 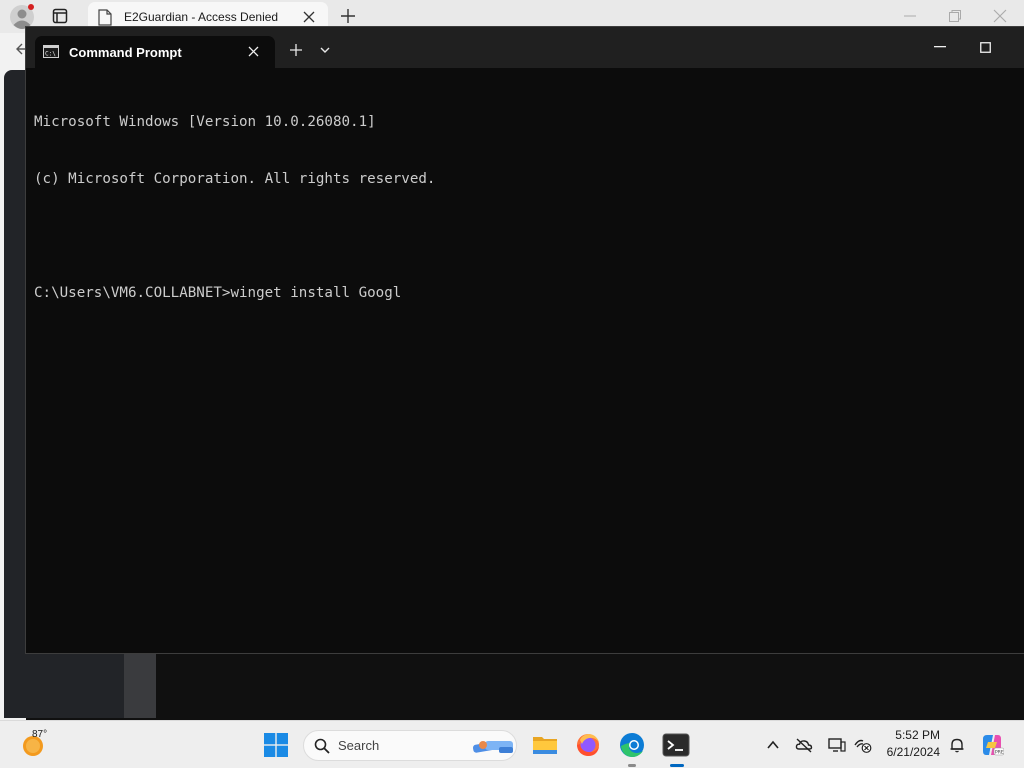 What do you see at coordinates (914, 735) in the screenshot?
I see `clock-time: 5:52 PM` at bounding box center [914, 735].